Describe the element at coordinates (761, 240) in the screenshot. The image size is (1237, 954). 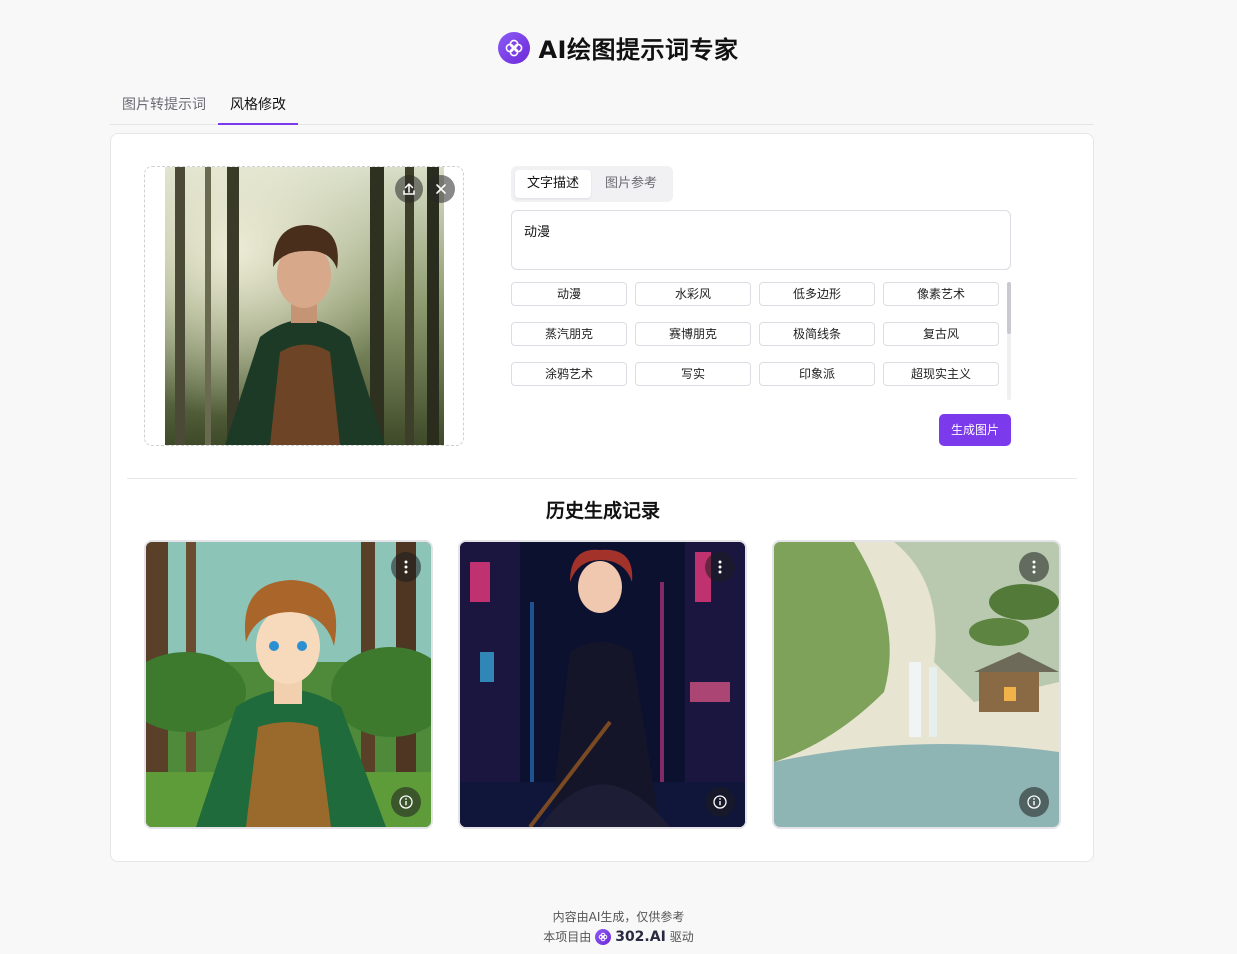
I see `style-prompt-input: 动漫` at that location.